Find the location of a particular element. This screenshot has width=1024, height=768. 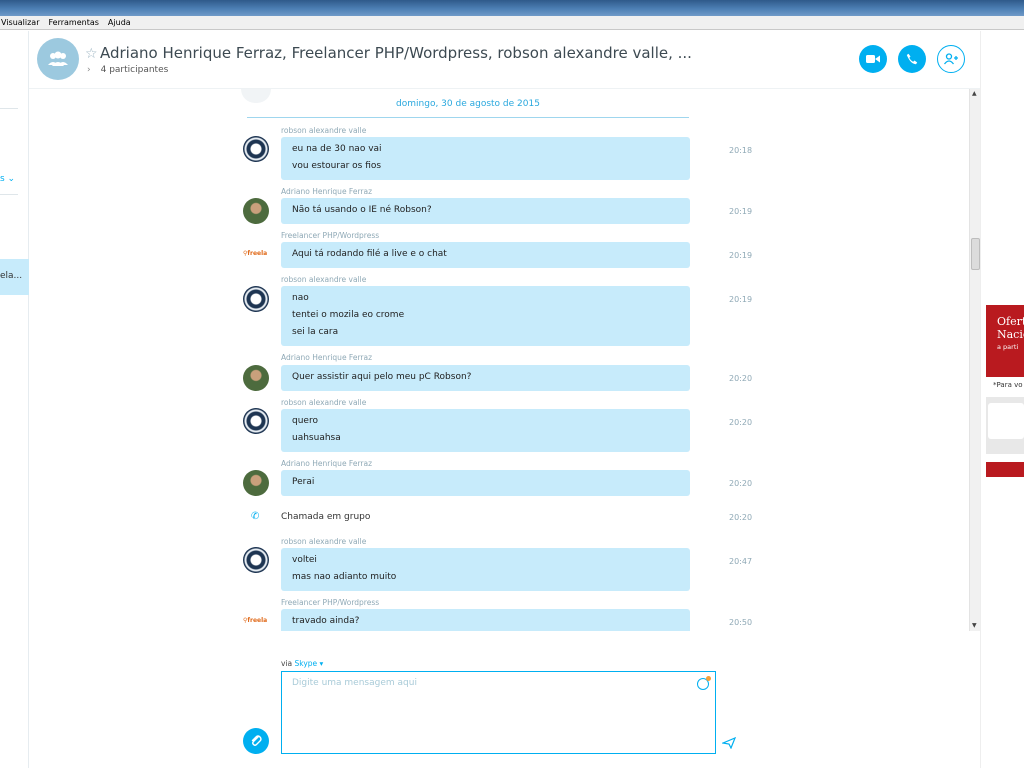

menu-bar: Visualizar Ferramentas Ajuda is located at coordinates (512, 23).